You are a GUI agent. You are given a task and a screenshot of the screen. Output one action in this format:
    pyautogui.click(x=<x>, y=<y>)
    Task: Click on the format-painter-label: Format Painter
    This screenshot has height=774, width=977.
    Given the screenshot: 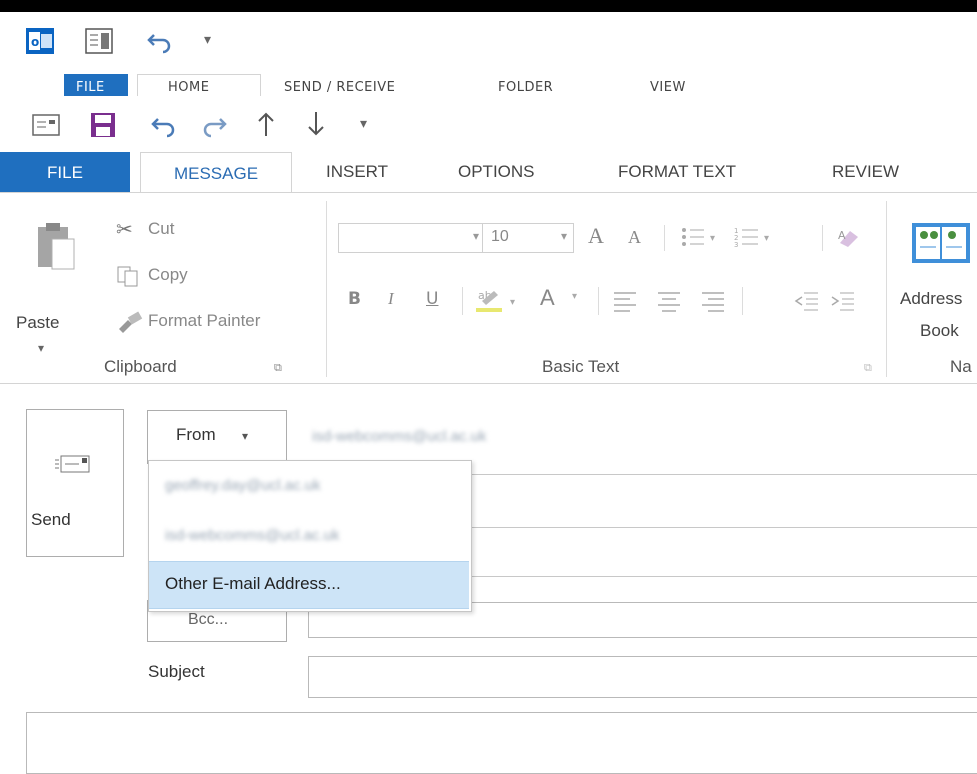 What is the action you would take?
    pyautogui.click(x=204, y=320)
    